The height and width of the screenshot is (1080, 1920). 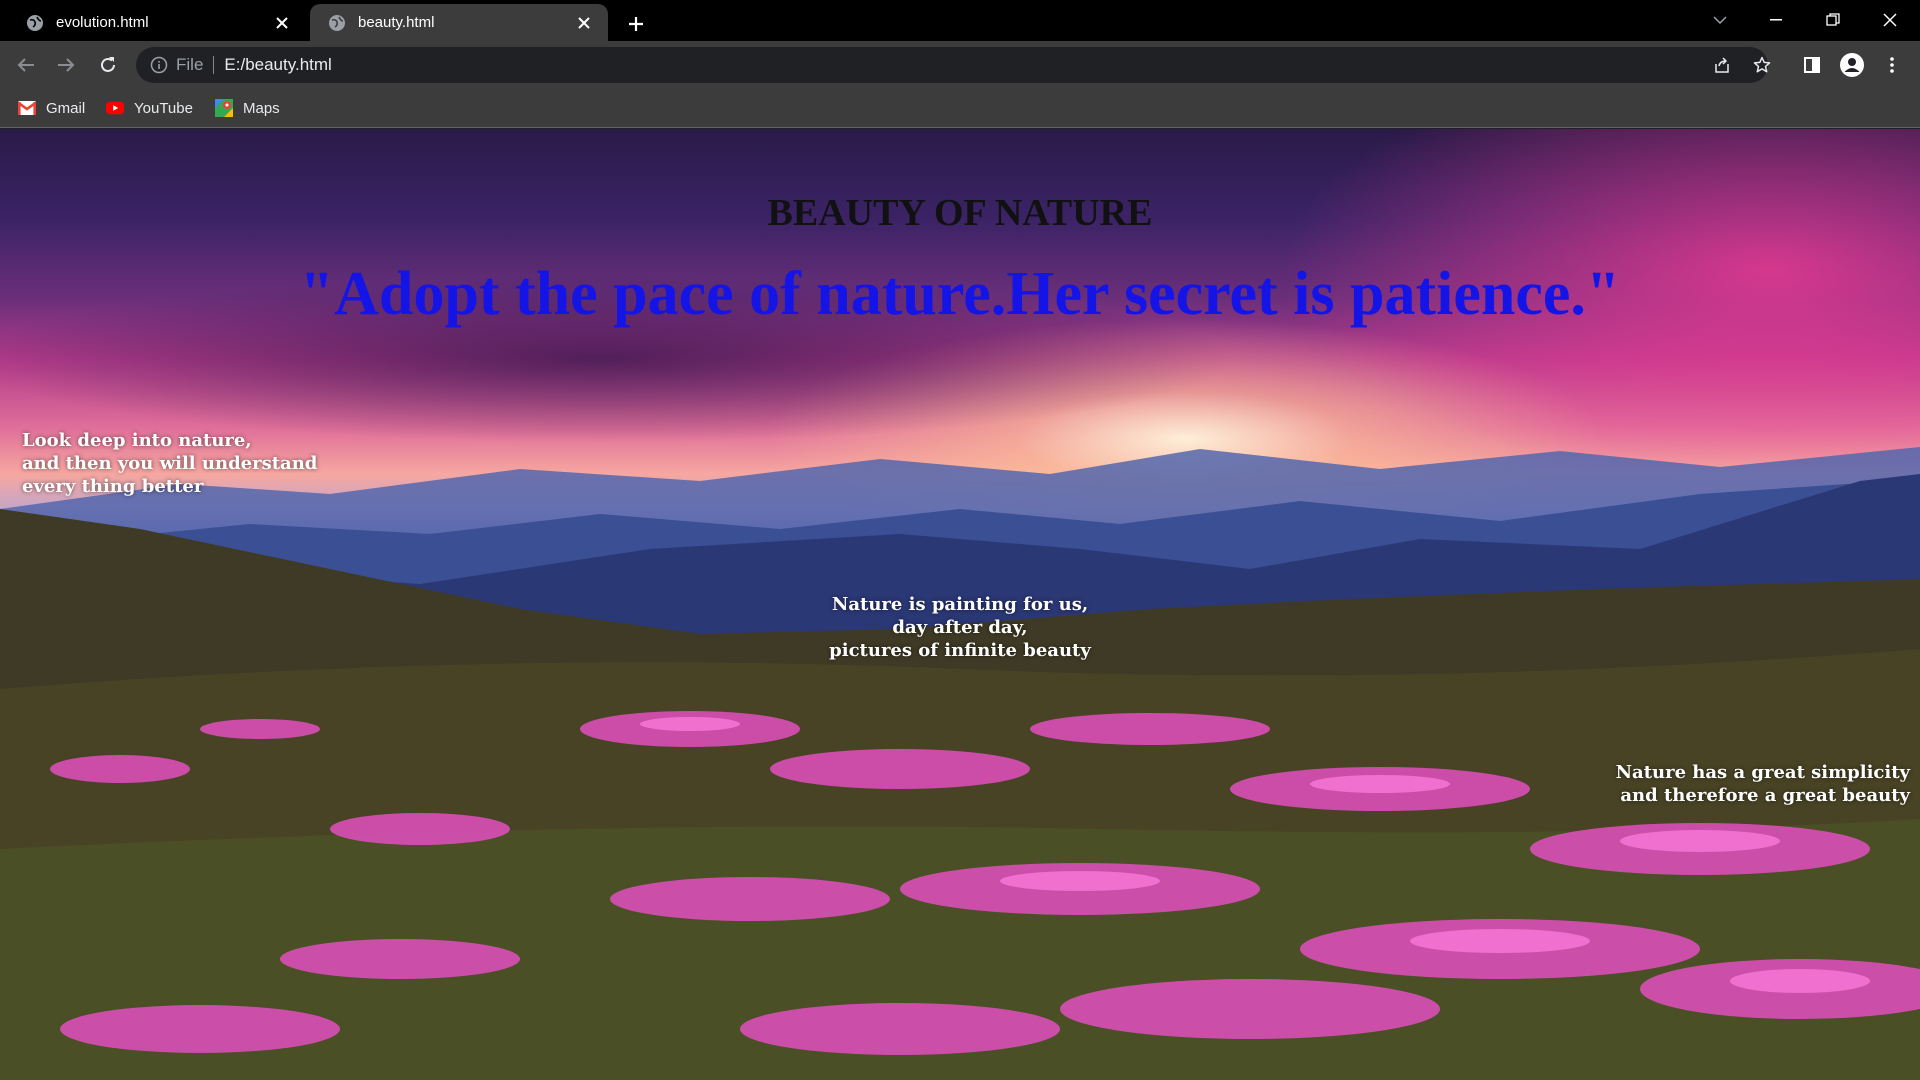 I want to click on arrow-left-icon, so click(x=25, y=65).